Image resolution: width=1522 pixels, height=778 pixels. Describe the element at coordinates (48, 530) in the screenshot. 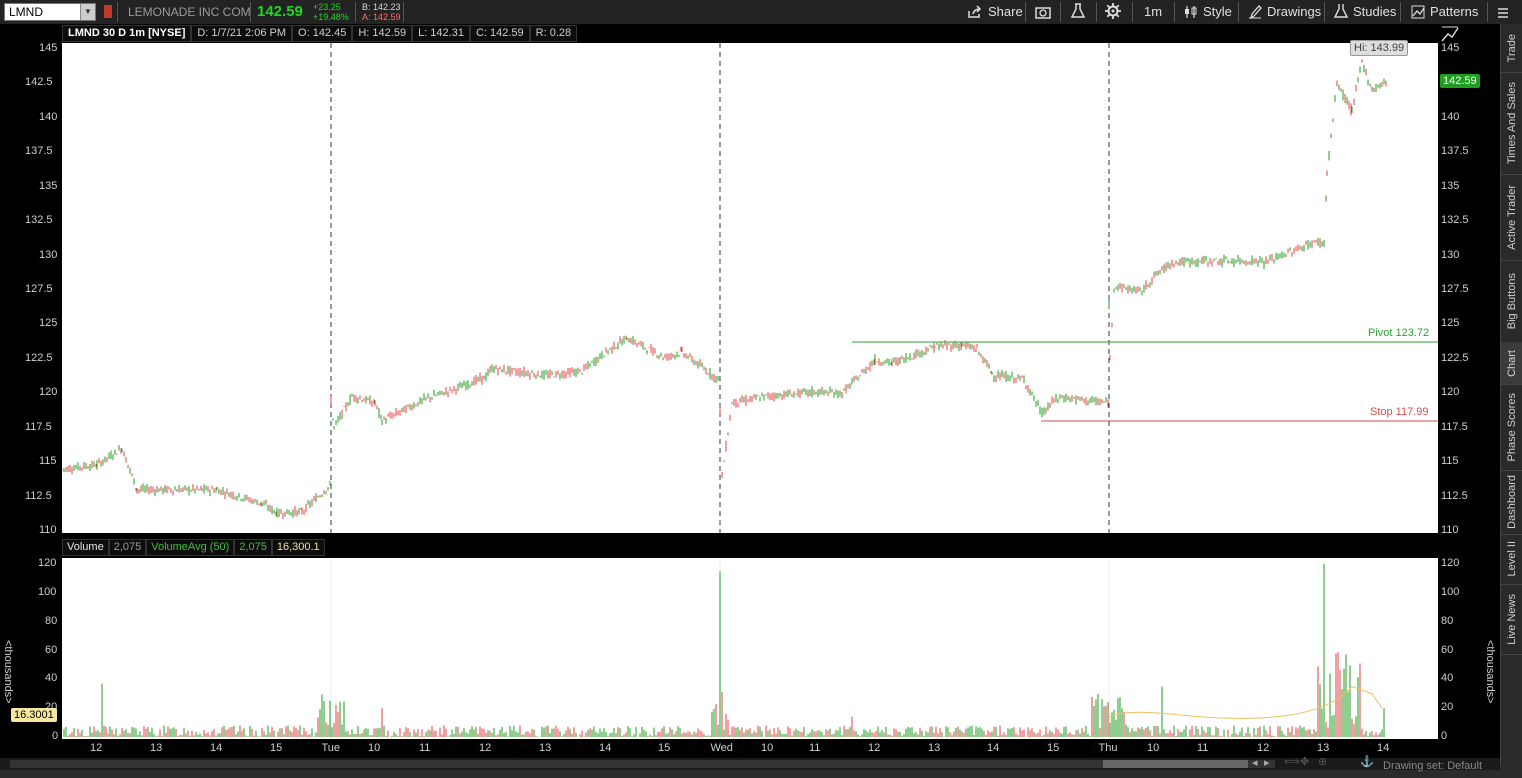

I see `price-tick-label: 110` at that location.